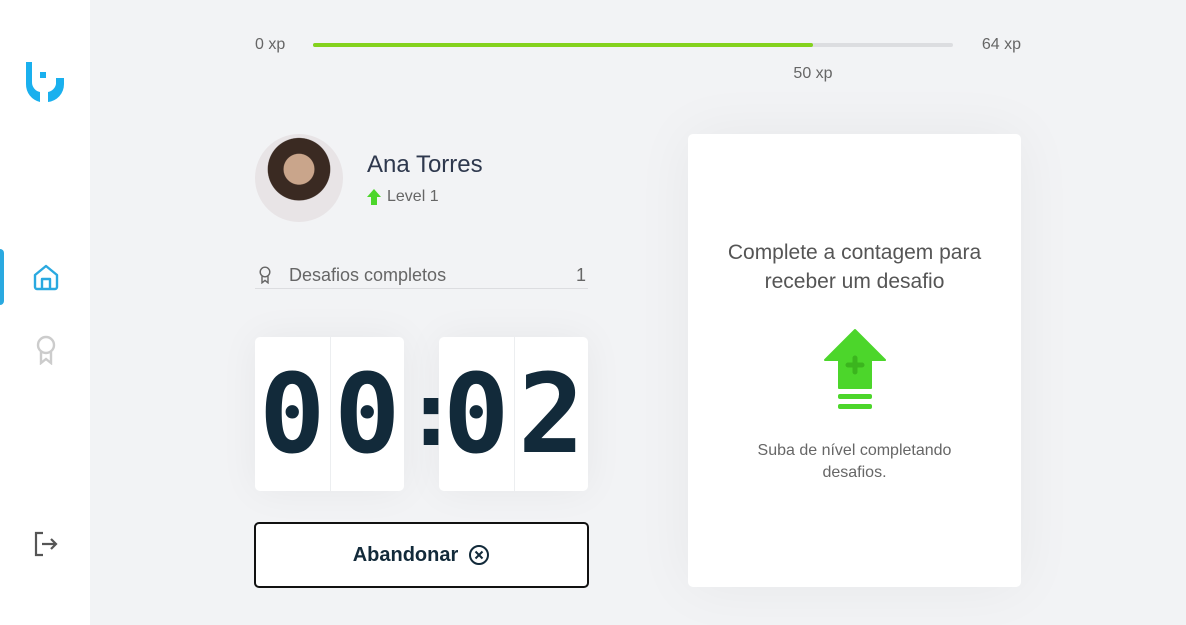 The width and height of the screenshot is (1186, 625). I want to click on seconds: 02, so click(513, 414).